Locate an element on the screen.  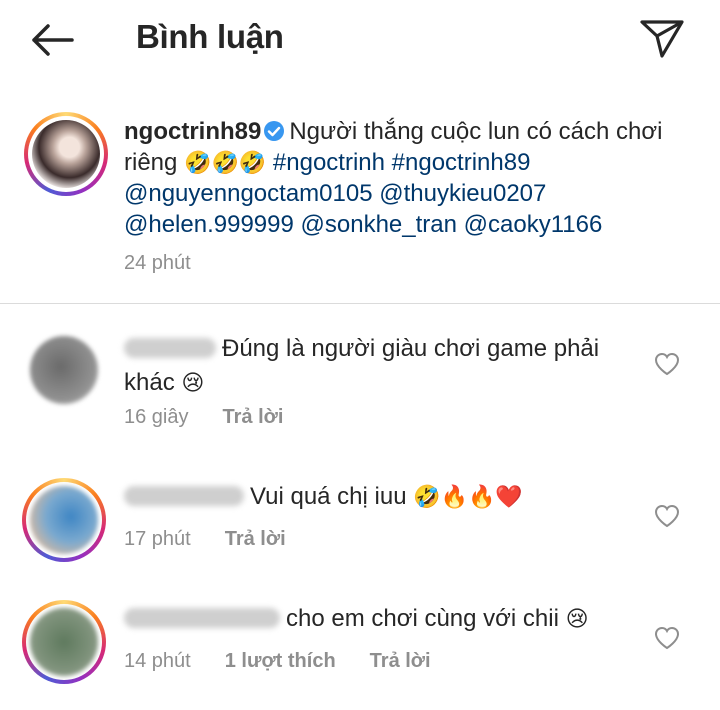
comment-emoji: 🤣🔥🔥❤️ is located at coordinates (468, 496).